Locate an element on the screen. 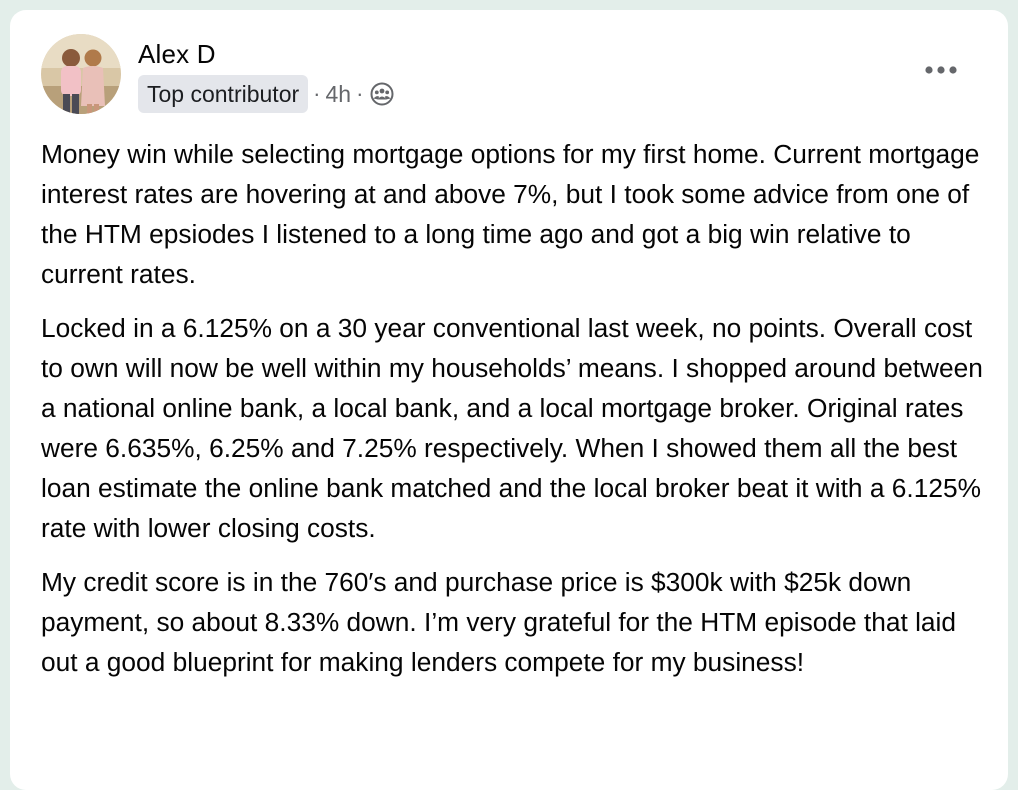 The width and height of the screenshot is (1018, 790). more-options-button is located at coordinates (941, 70).